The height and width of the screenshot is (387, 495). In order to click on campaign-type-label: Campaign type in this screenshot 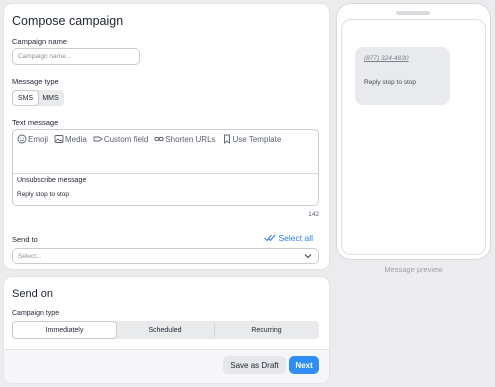, I will do `click(36, 313)`.